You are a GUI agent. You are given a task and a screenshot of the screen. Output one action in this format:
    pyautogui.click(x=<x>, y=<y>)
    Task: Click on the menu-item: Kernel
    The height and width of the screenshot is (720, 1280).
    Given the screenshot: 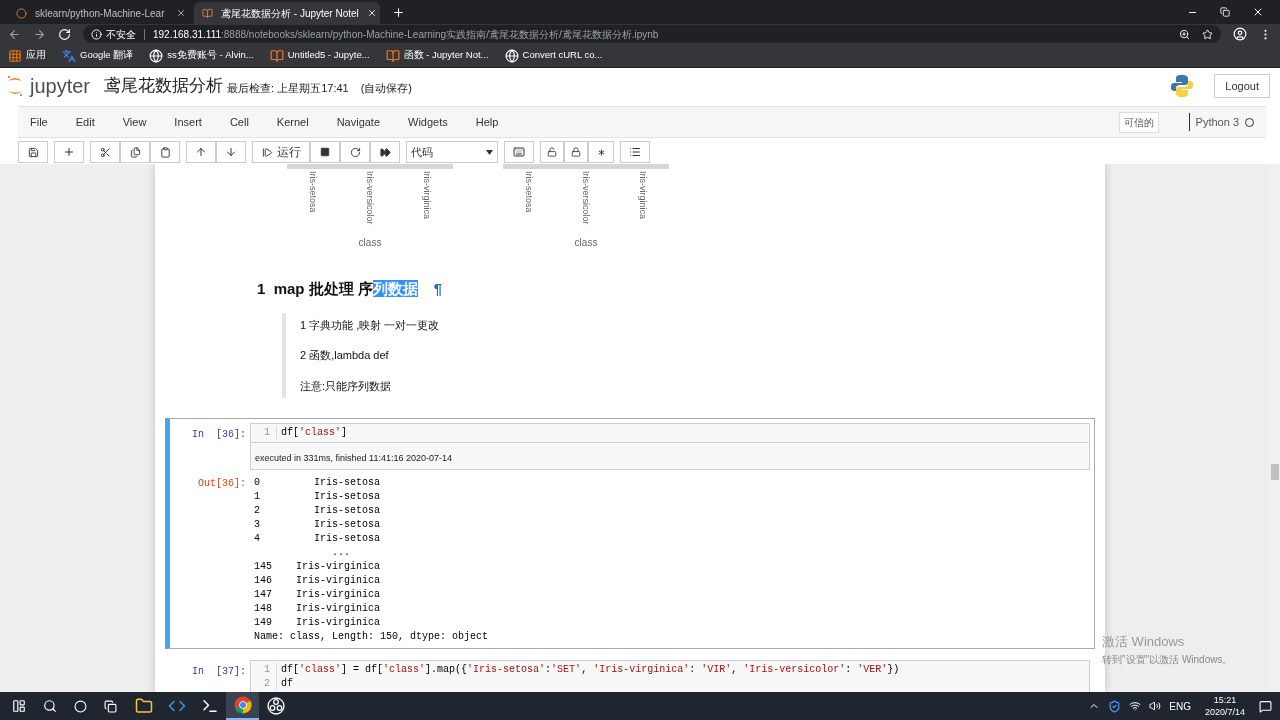 What is the action you would take?
    pyautogui.click(x=292, y=122)
    